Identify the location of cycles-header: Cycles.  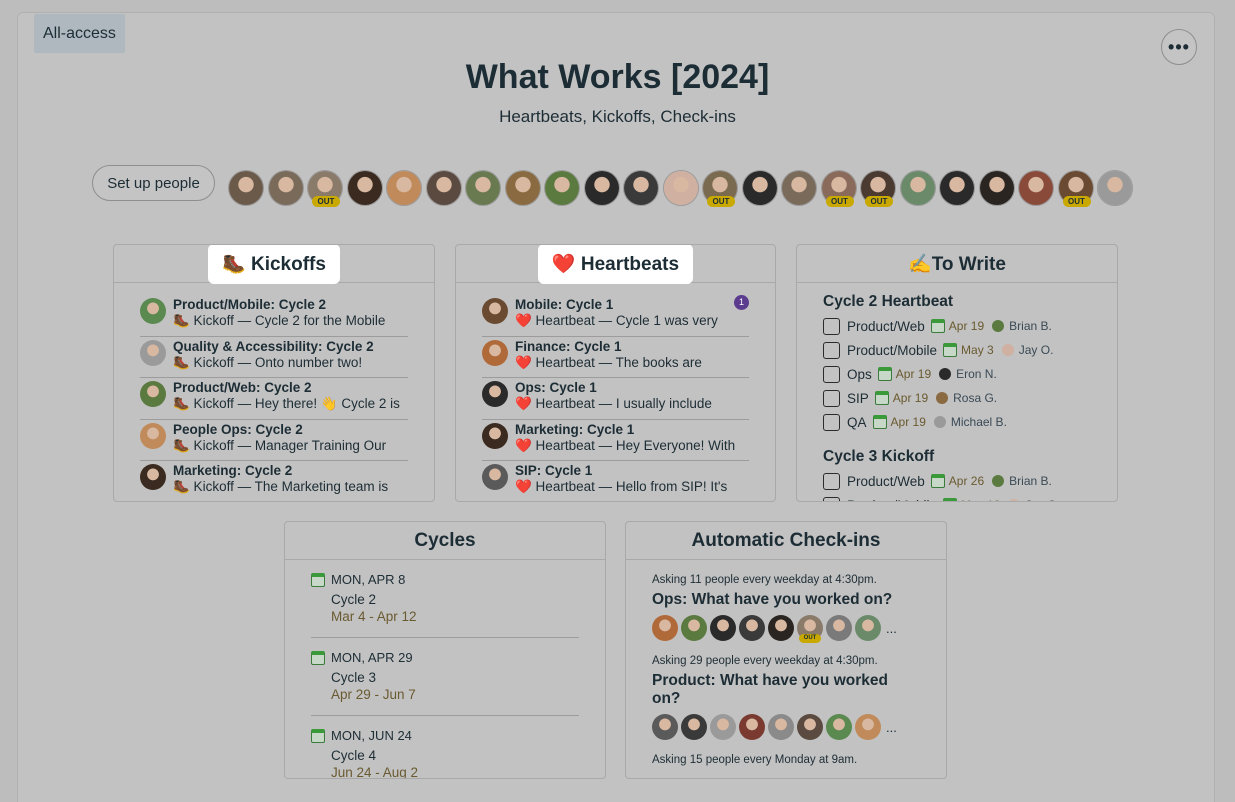
(445, 541).